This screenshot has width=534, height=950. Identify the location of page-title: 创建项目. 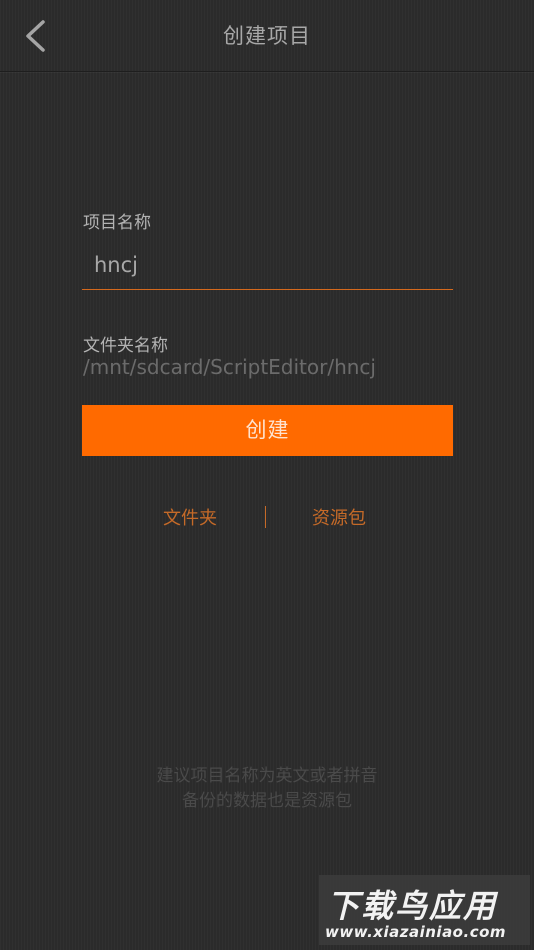
(267, 36).